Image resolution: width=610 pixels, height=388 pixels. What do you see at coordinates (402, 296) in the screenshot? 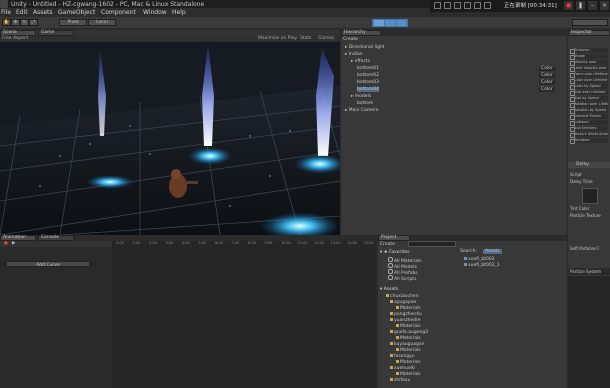
I see `folder-item: chuxiaochen` at bounding box center [402, 296].